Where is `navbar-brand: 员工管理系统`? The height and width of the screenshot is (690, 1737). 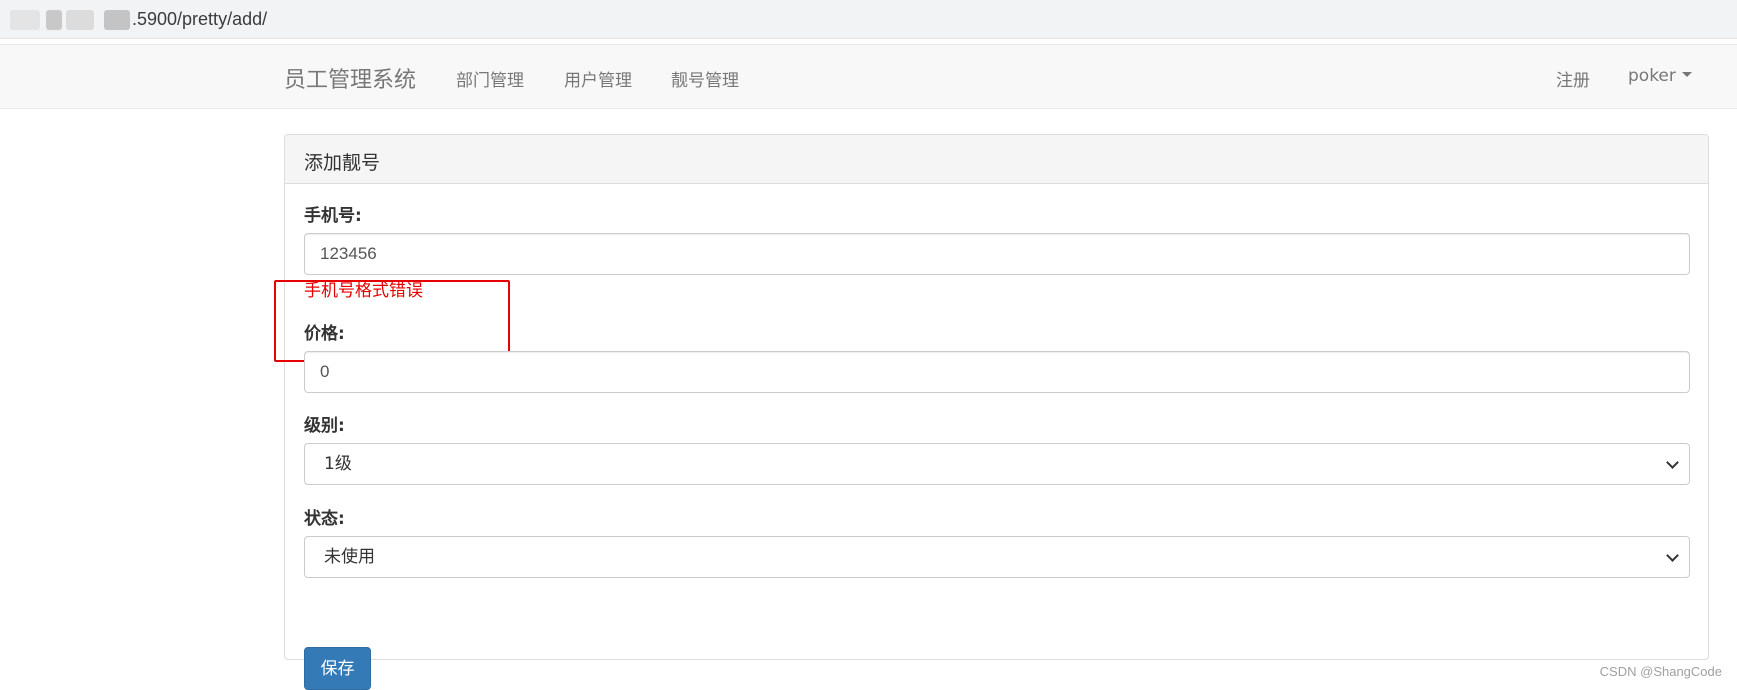 navbar-brand: 员工管理系统 is located at coordinates (350, 78).